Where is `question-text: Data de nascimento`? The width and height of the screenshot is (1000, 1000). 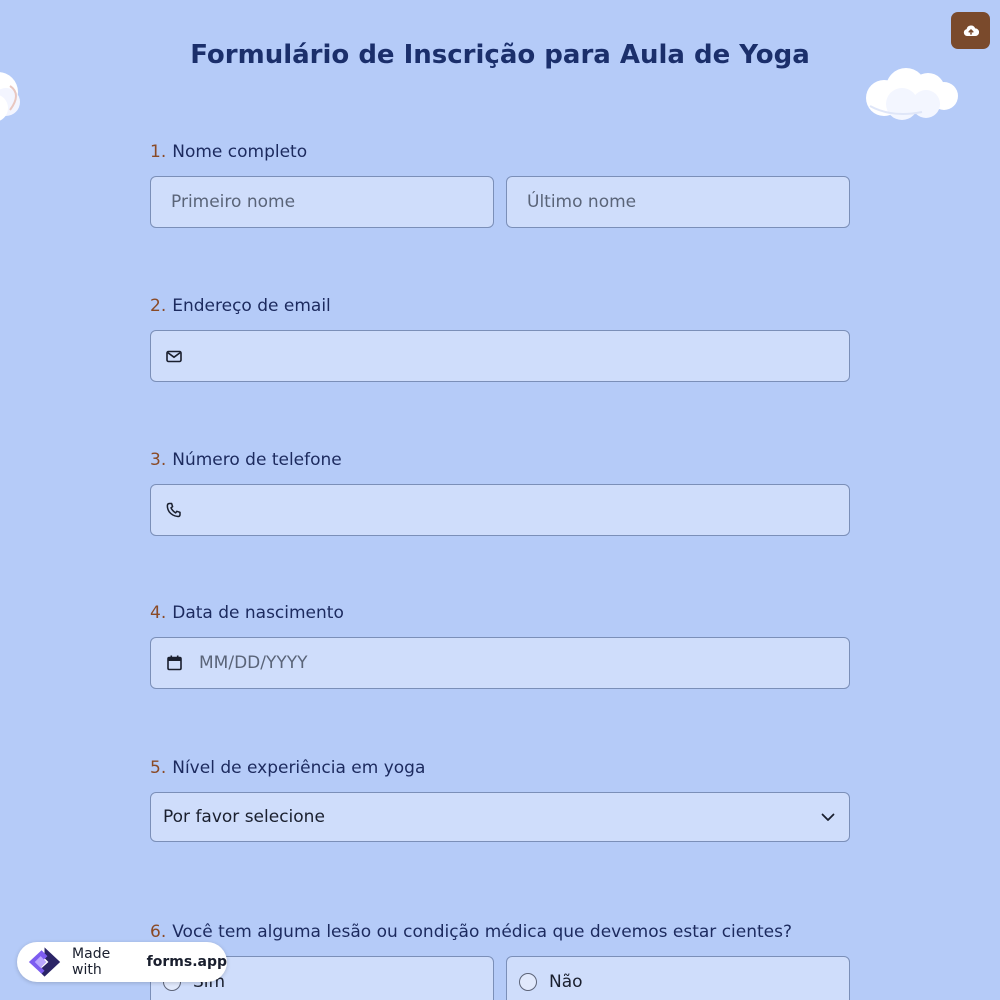
question-text: Data de nascimento is located at coordinates (258, 613).